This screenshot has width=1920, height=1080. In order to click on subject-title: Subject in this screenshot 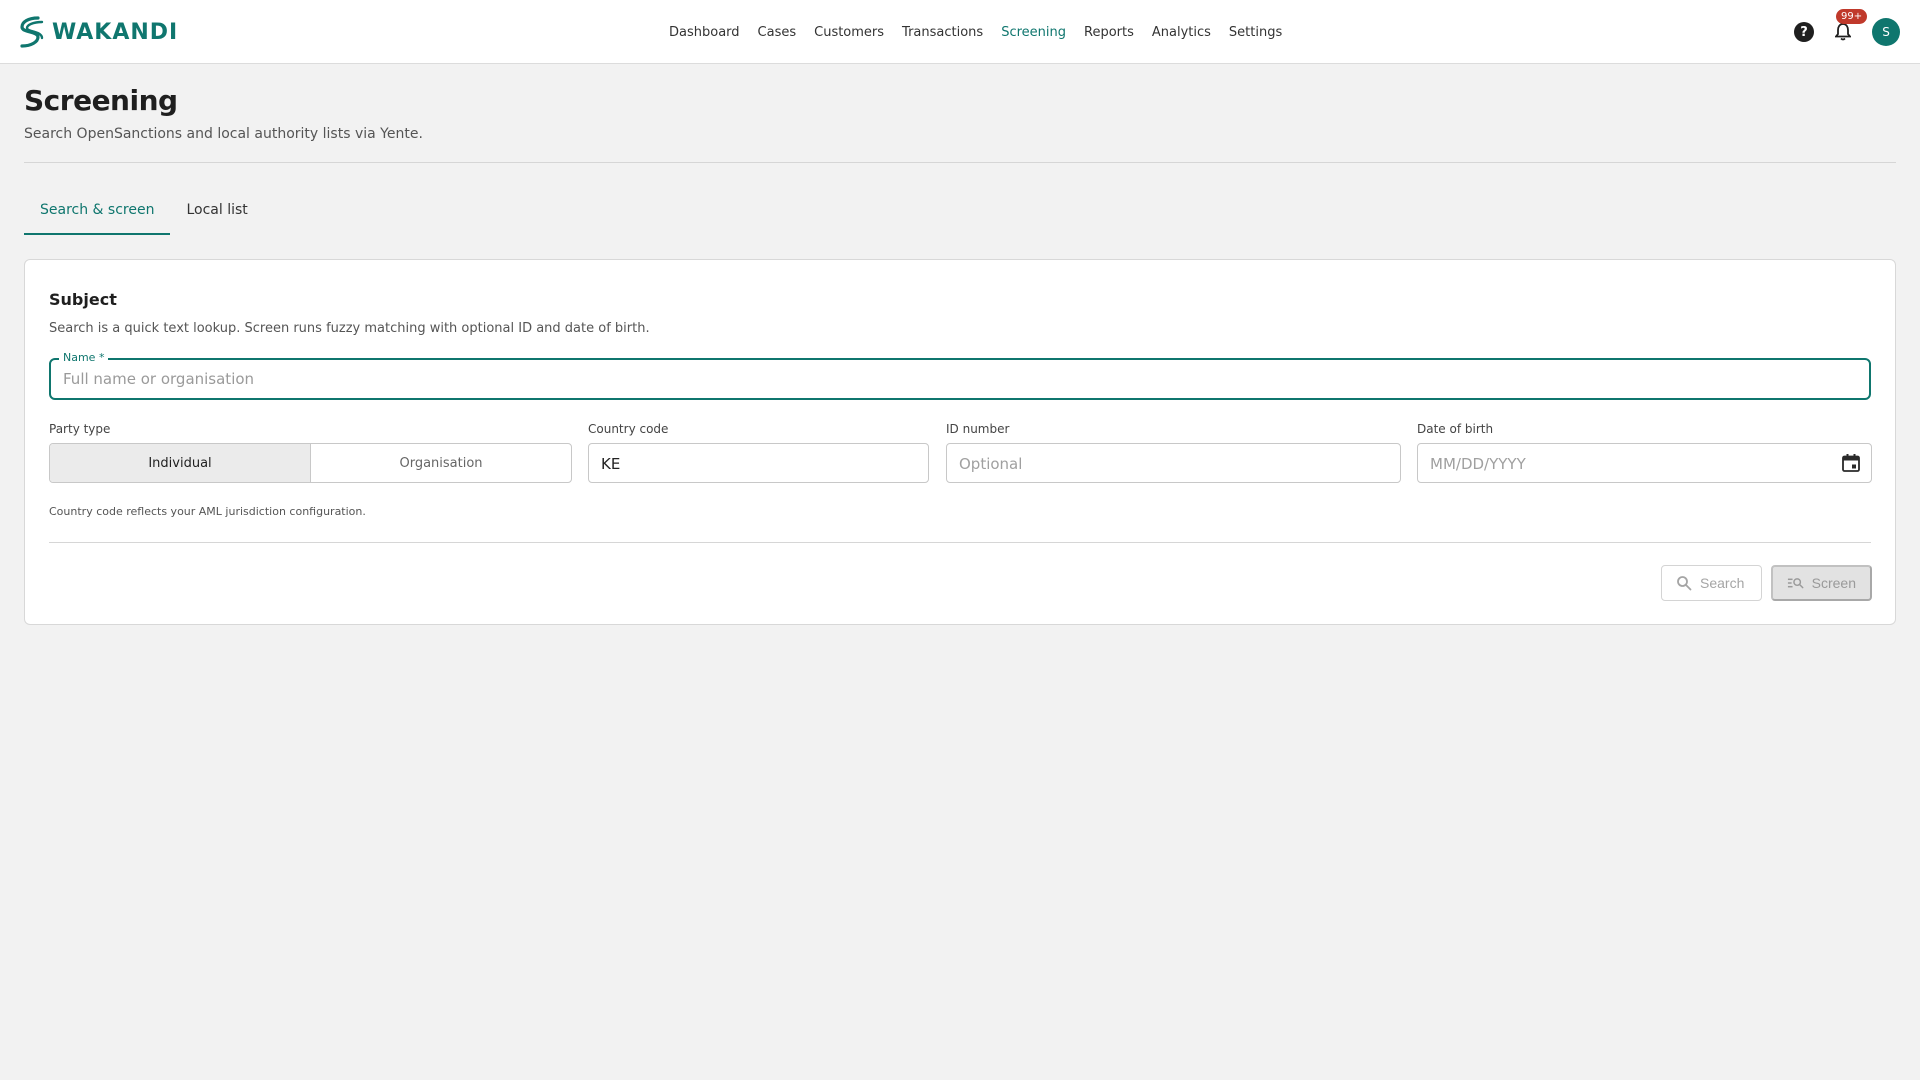, I will do `click(83, 299)`.